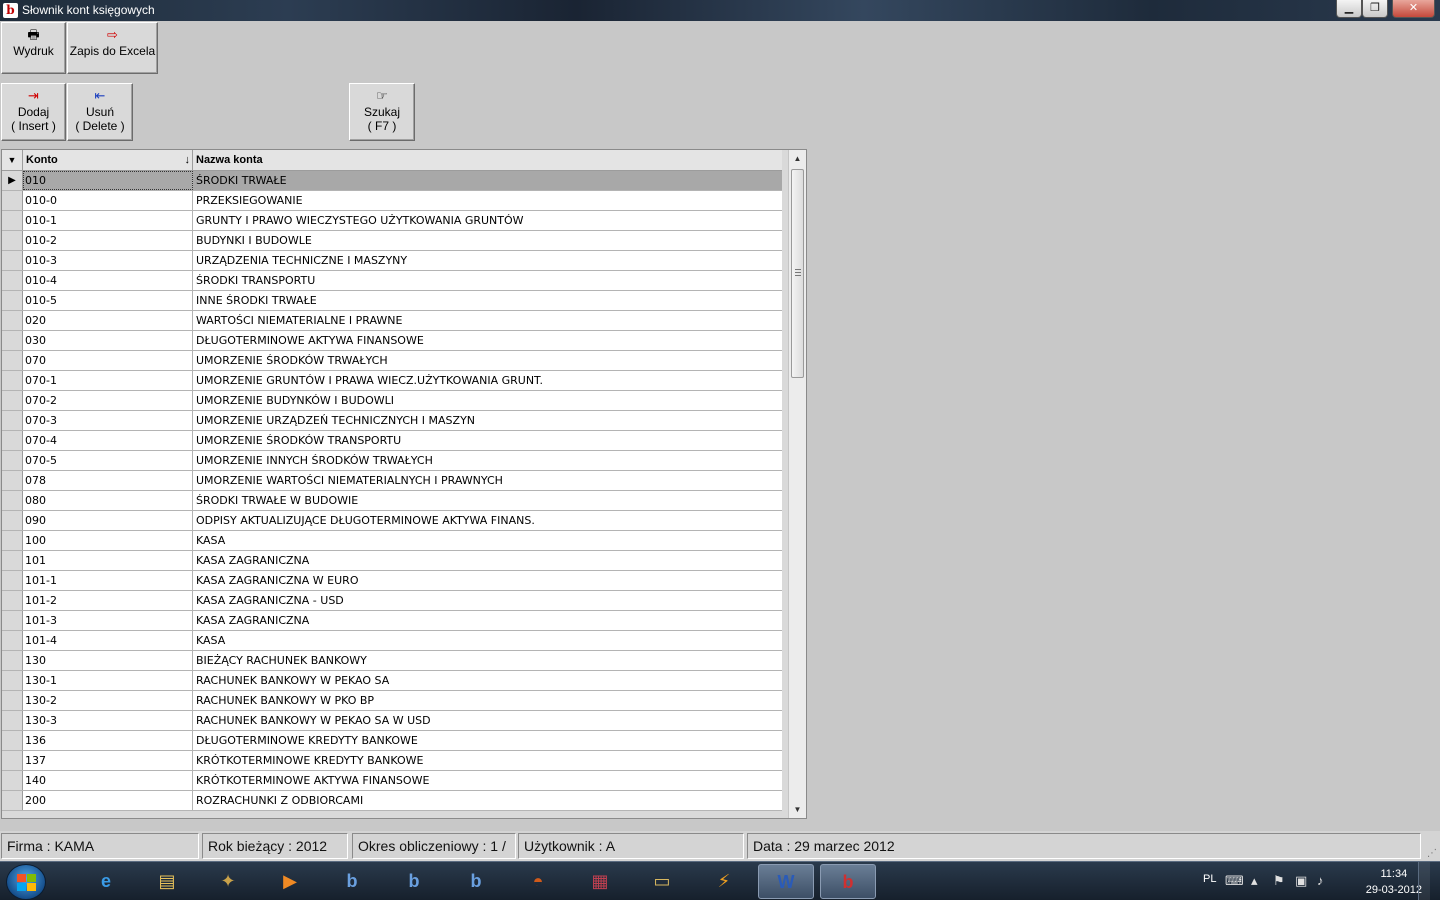 This screenshot has width=1440, height=900. Describe the element at coordinates (228, 881) in the screenshot. I see `dosbox-icon: ✦` at that location.